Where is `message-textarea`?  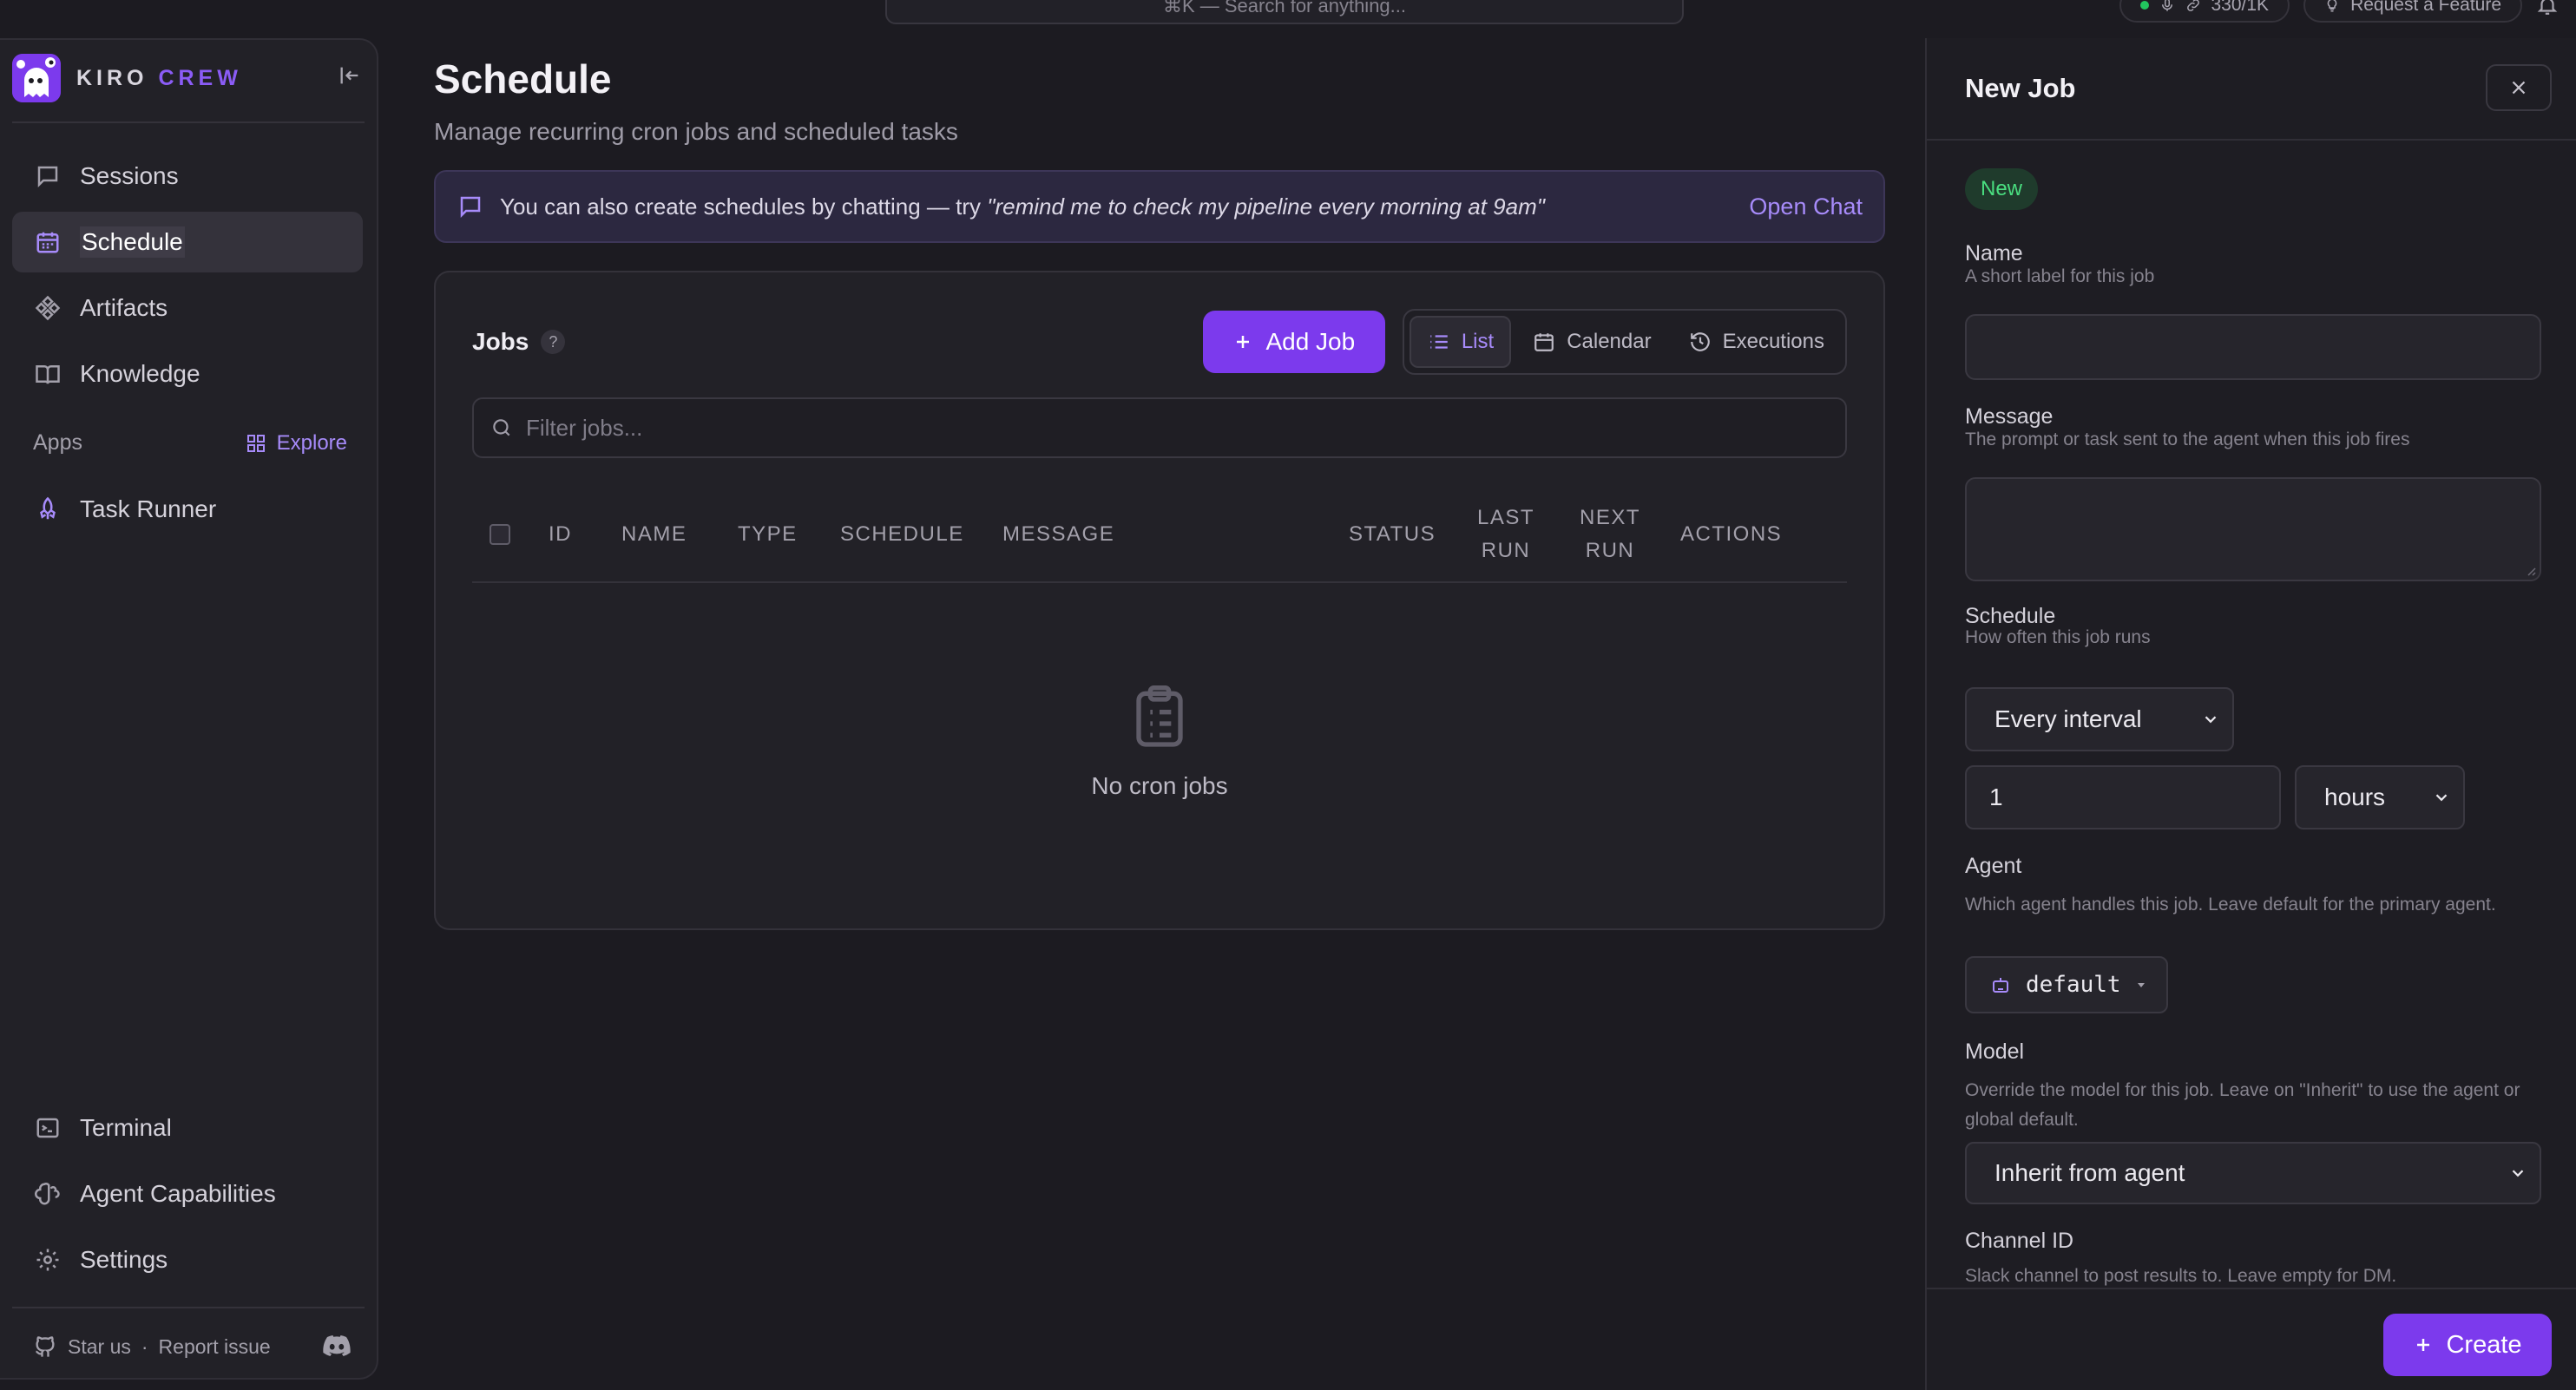 message-textarea is located at coordinates (2253, 529).